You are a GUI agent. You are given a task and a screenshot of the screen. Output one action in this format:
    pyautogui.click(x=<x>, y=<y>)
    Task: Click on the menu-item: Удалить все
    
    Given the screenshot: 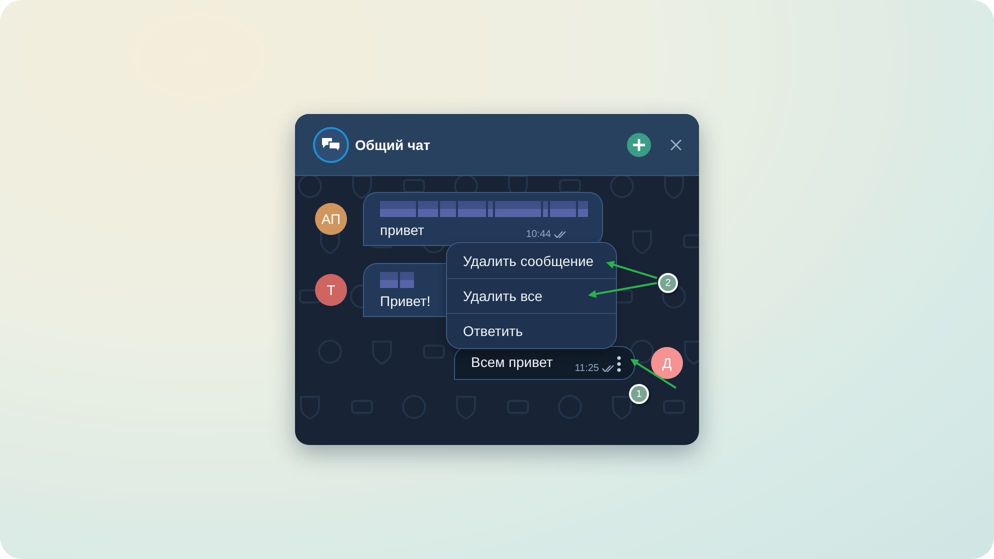 What is the action you would take?
    pyautogui.click(x=531, y=295)
    